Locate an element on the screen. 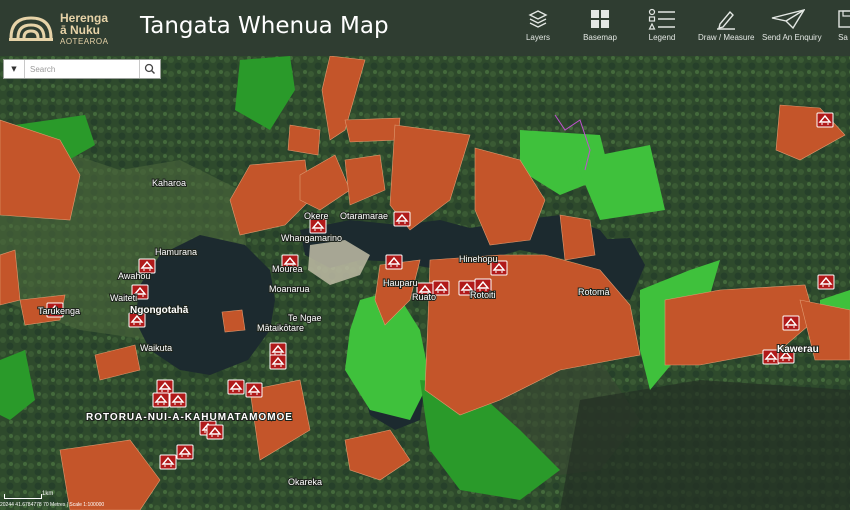 The height and width of the screenshot is (510, 850). pencil-ruler-icon is located at coordinates (726, 20).